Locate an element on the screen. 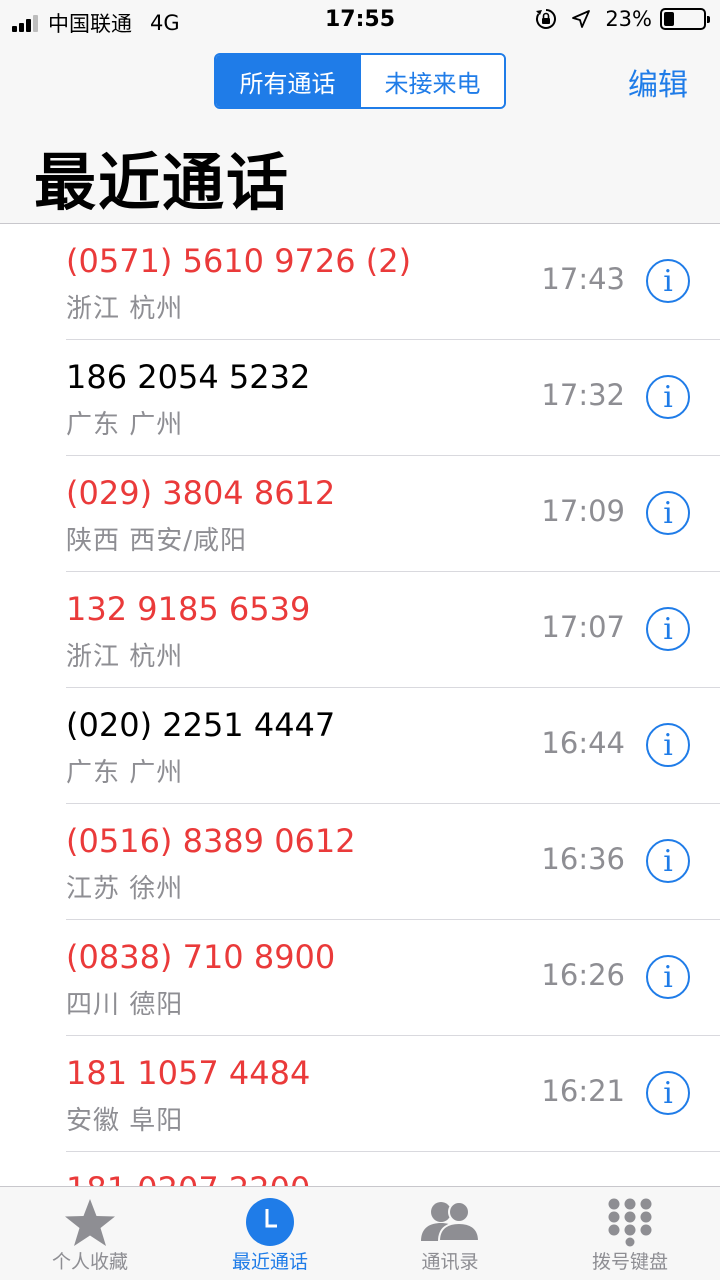  call-number: (0571) 5610 9726 (2) is located at coordinates (239, 261).